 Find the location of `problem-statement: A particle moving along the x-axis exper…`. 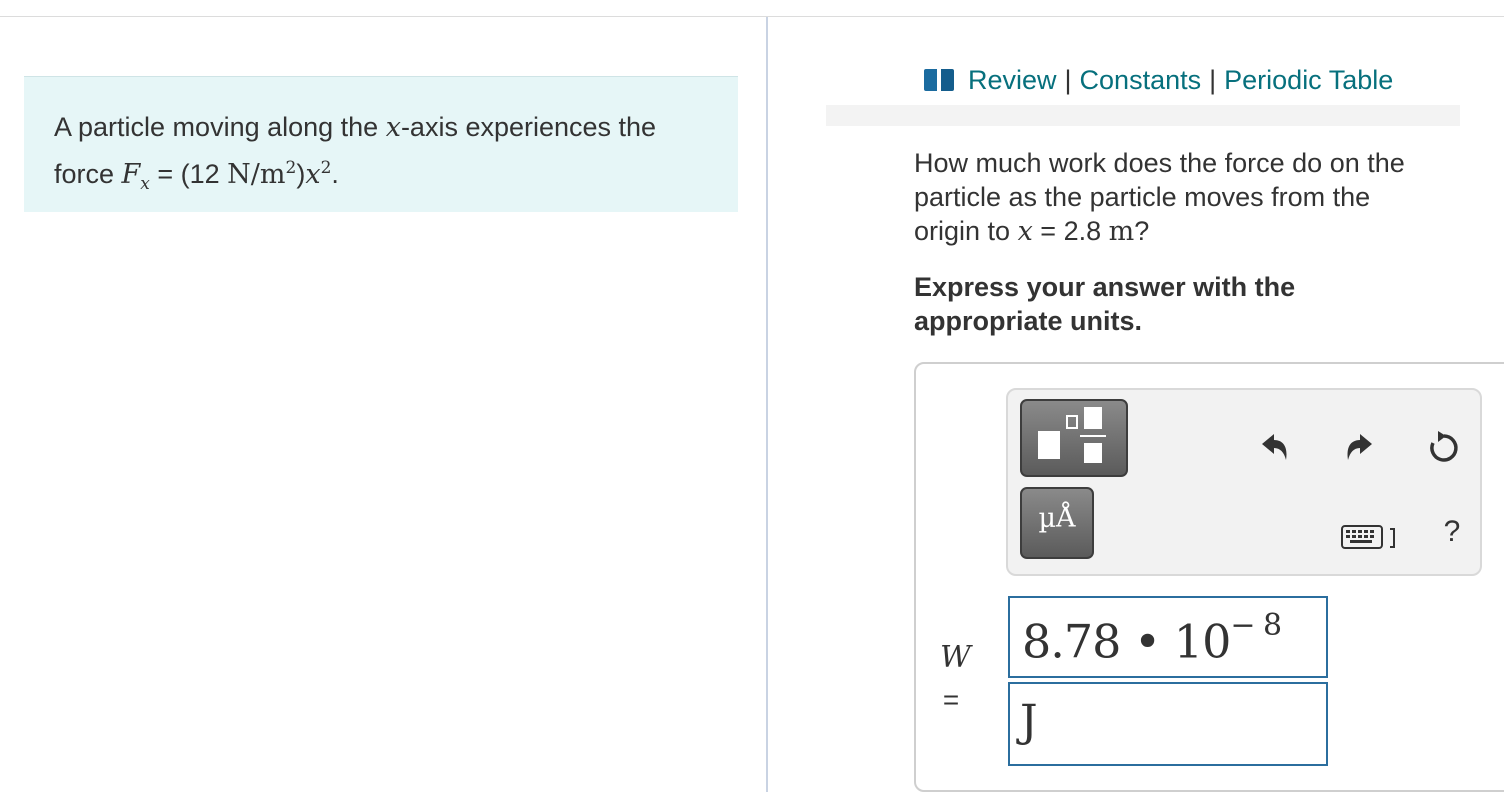

problem-statement: A particle moving along the x-axis exper… is located at coordinates (381, 144).